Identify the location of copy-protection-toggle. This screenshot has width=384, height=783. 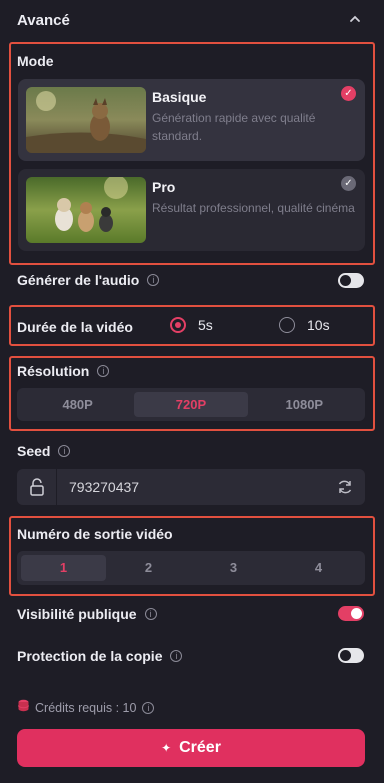
(351, 655).